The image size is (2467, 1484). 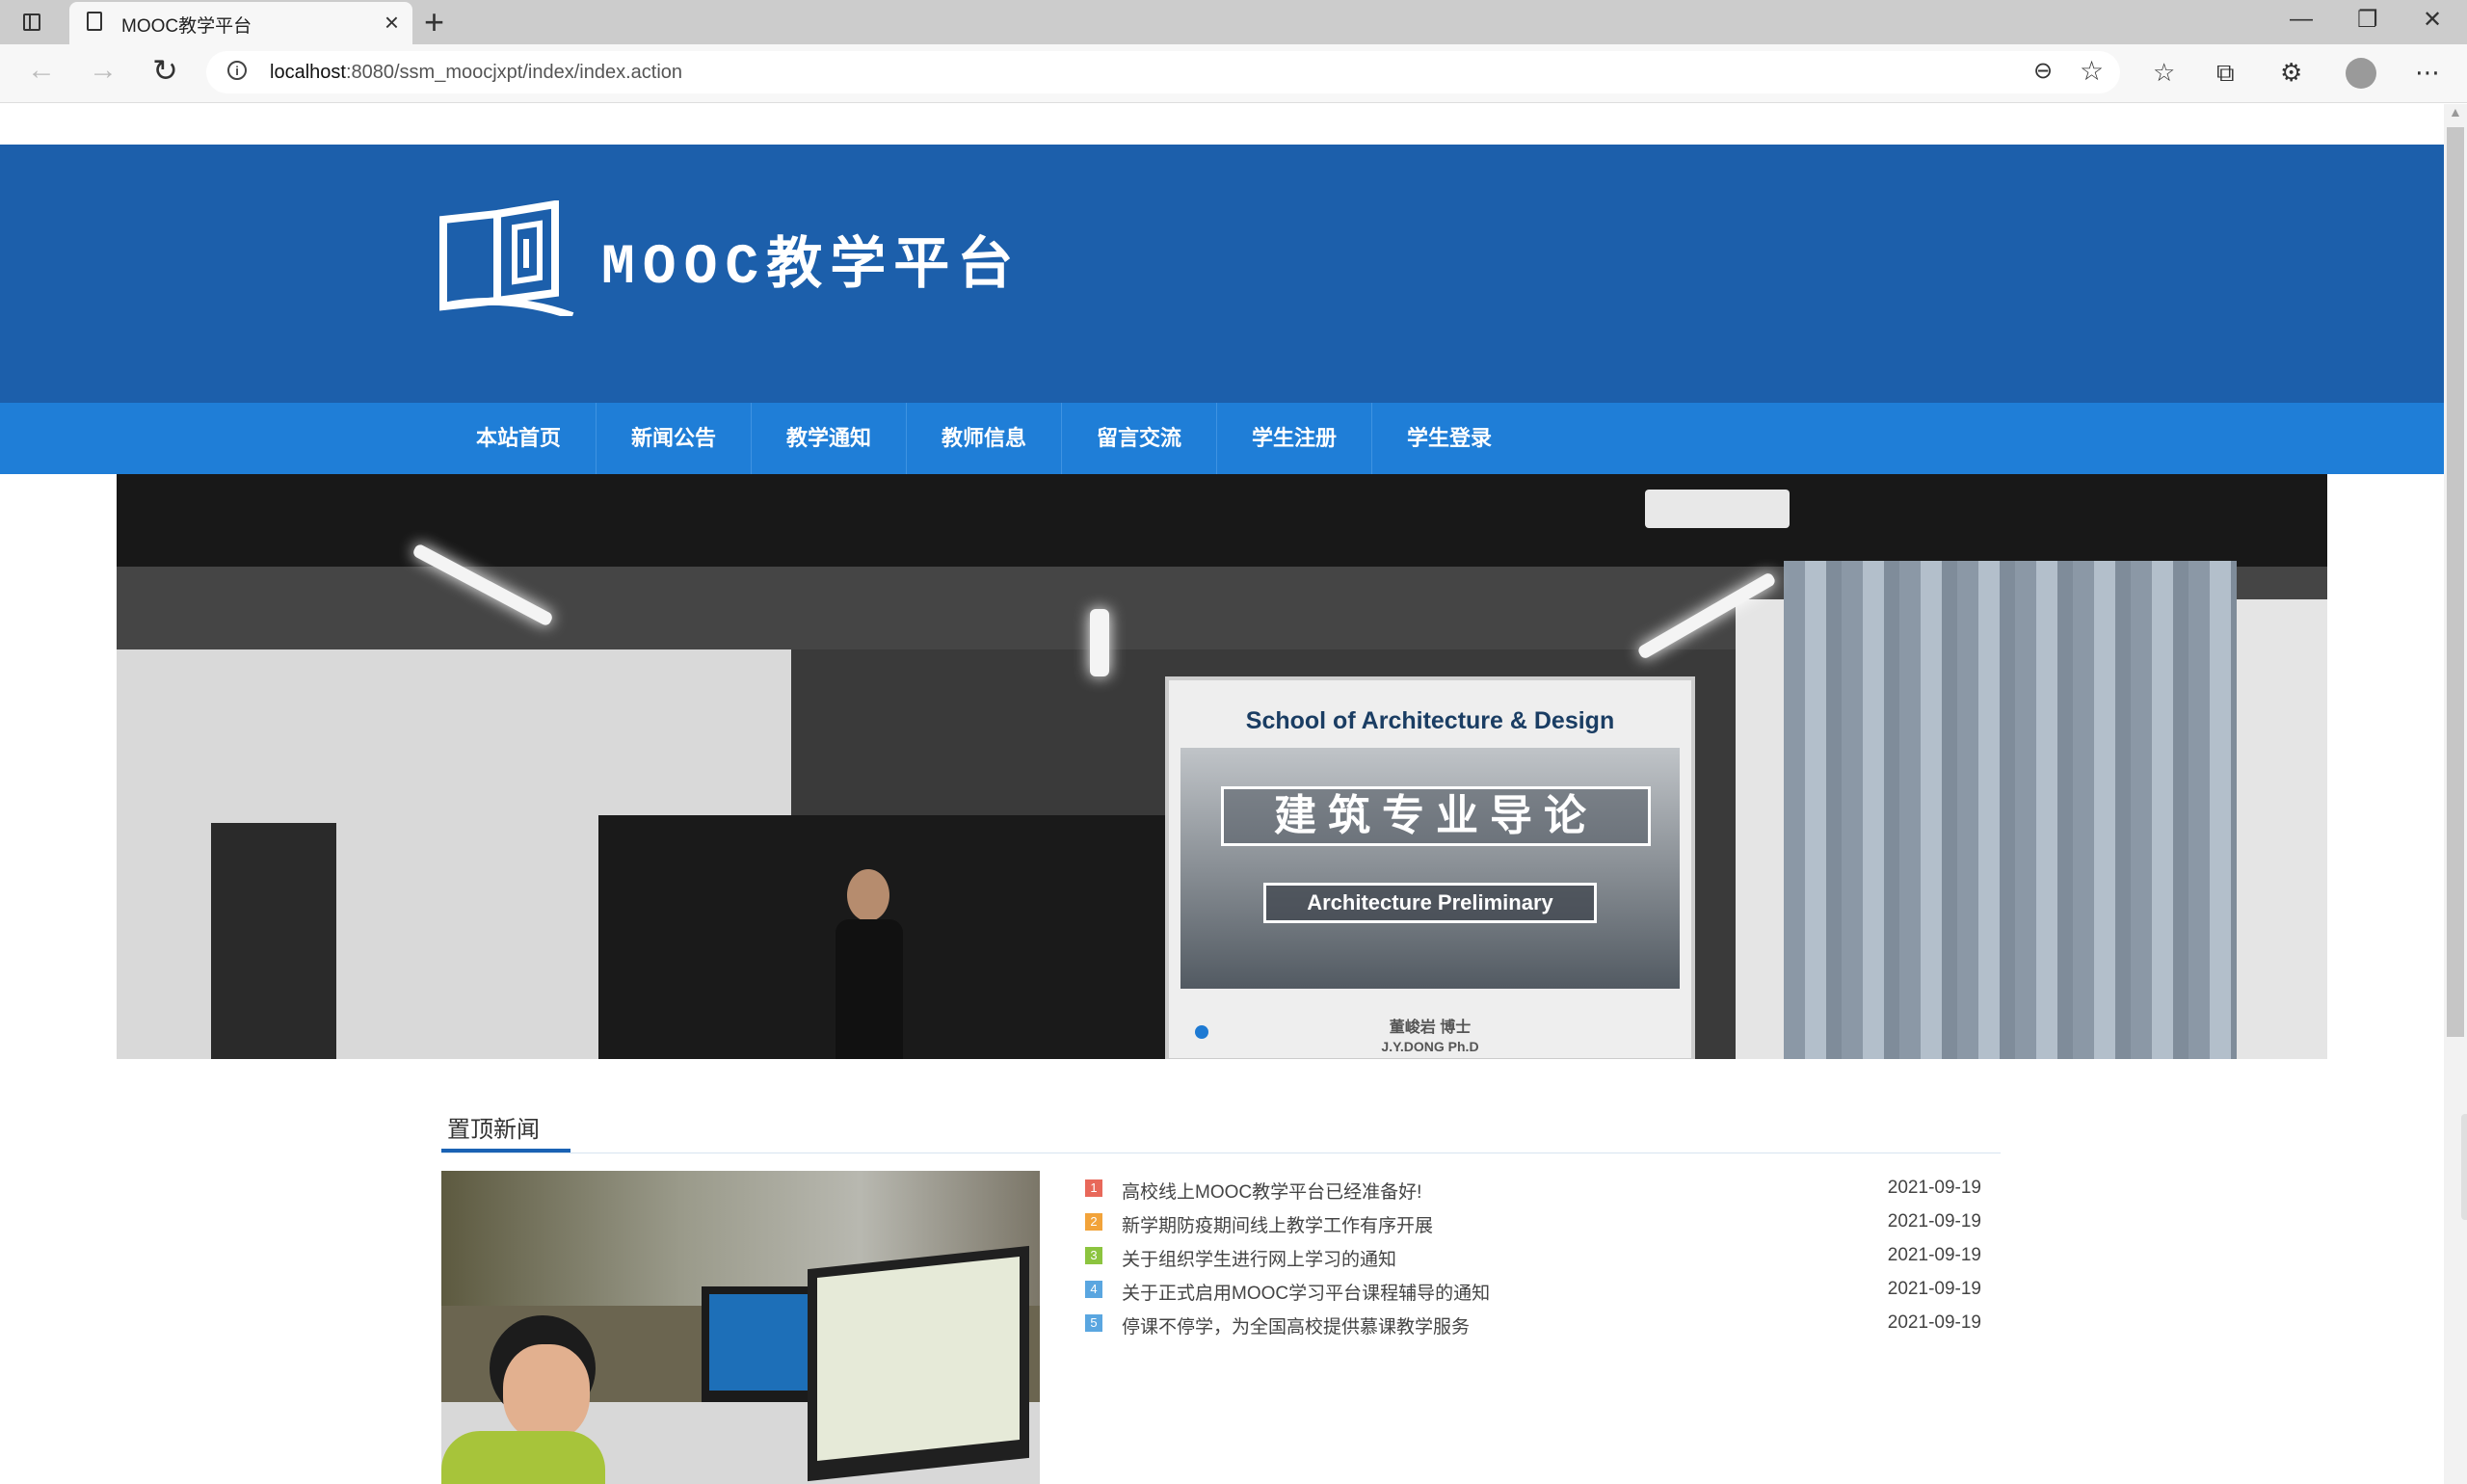 I want to click on close-tab-icon: ×, so click(x=392, y=23).